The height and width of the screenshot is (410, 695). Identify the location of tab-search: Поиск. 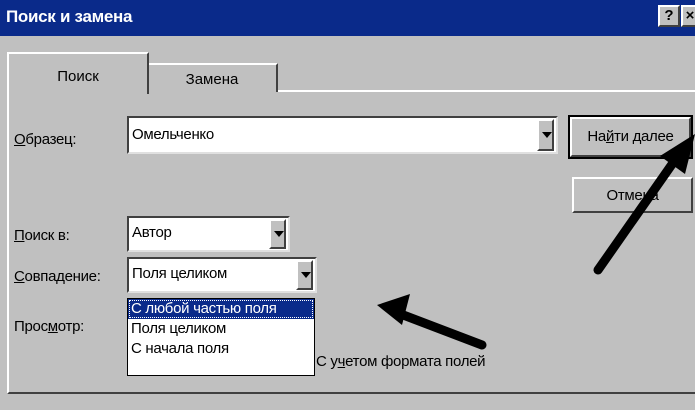
(78, 73).